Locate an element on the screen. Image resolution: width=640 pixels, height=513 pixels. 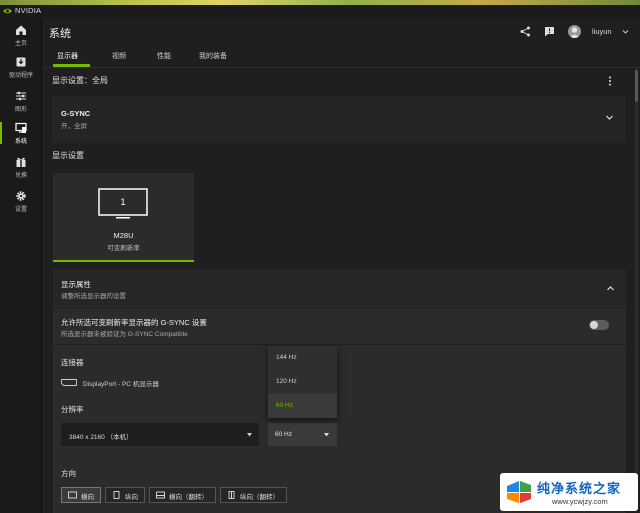
sidebar-item-graphics: 图形 is located at coordinates (21, 103).